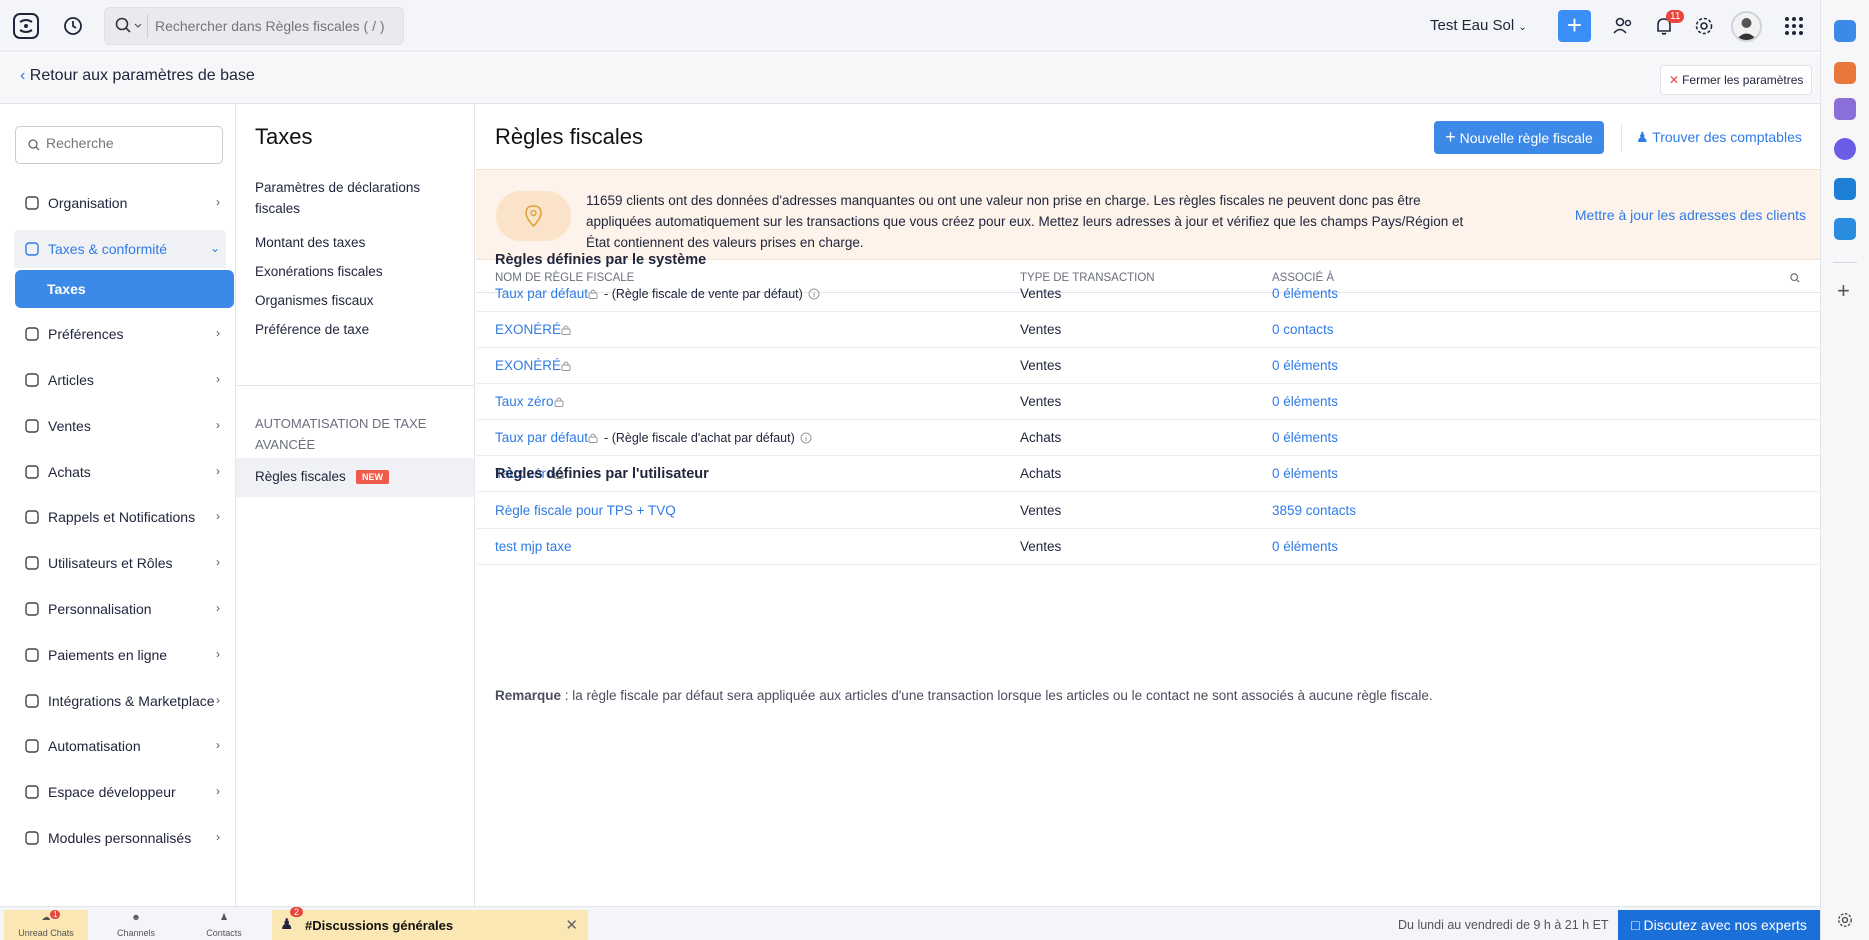 The image size is (1869, 940). I want to click on support-hours: Du lundi au vendredi de 9 h à 21 h ET, so click(1503, 925).